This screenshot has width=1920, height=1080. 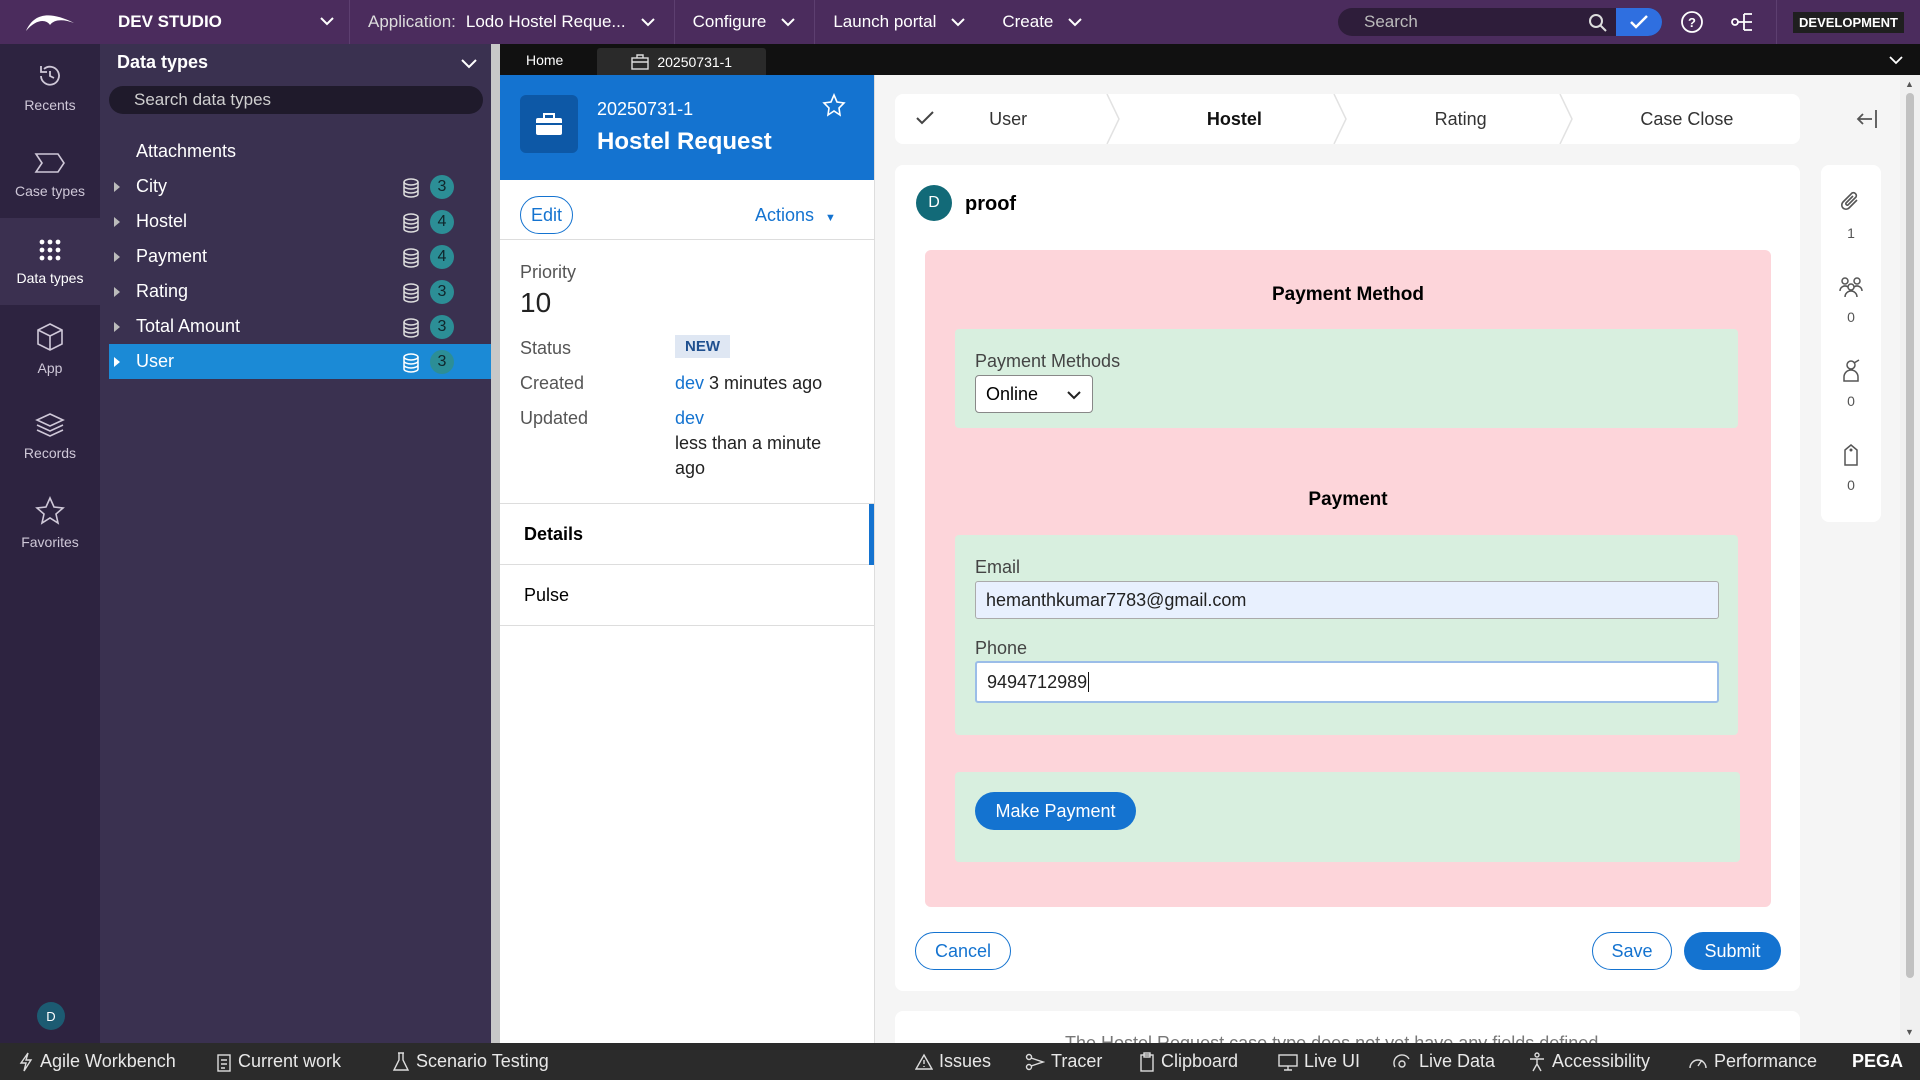 I want to click on bb-label: Tracer, so click(x=1077, y=1061).